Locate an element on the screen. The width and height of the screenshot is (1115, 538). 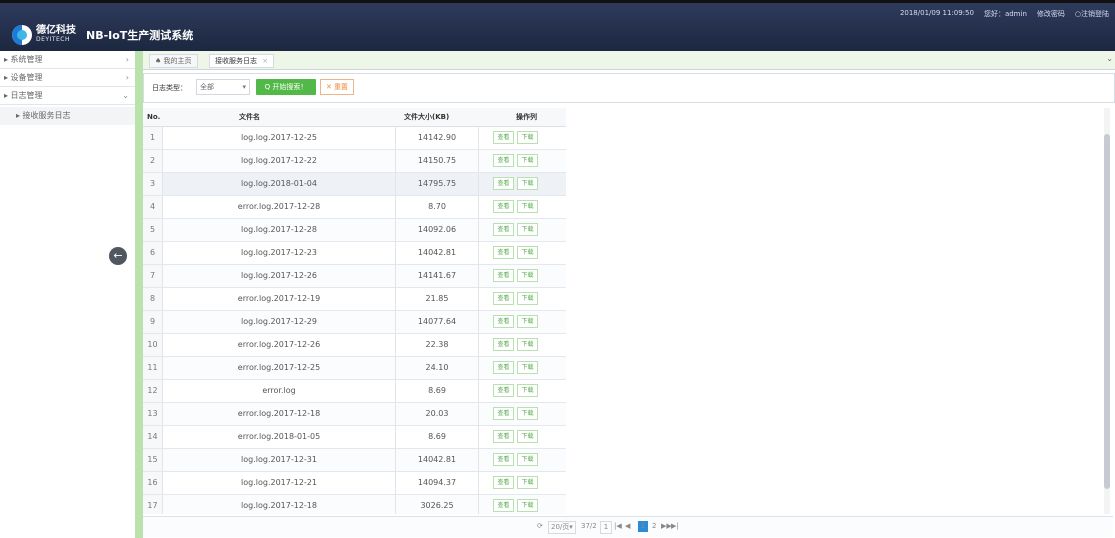
sidebar-item-system-management: ▸ 系统管理 › is located at coordinates (67, 60).